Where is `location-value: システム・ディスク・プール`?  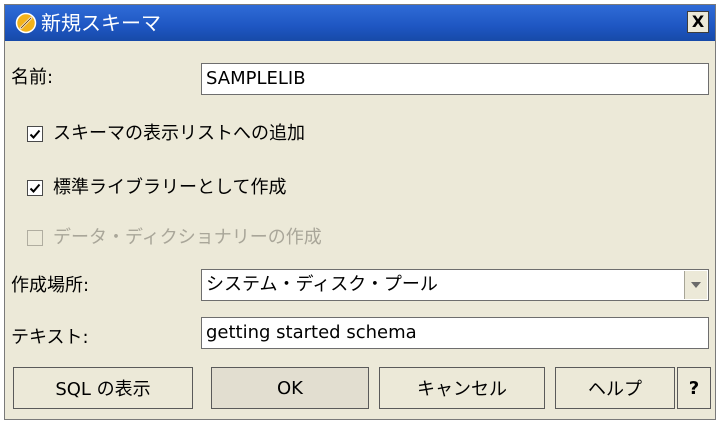 location-value: システム・ディスク・プール is located at coordinates (322, 284).